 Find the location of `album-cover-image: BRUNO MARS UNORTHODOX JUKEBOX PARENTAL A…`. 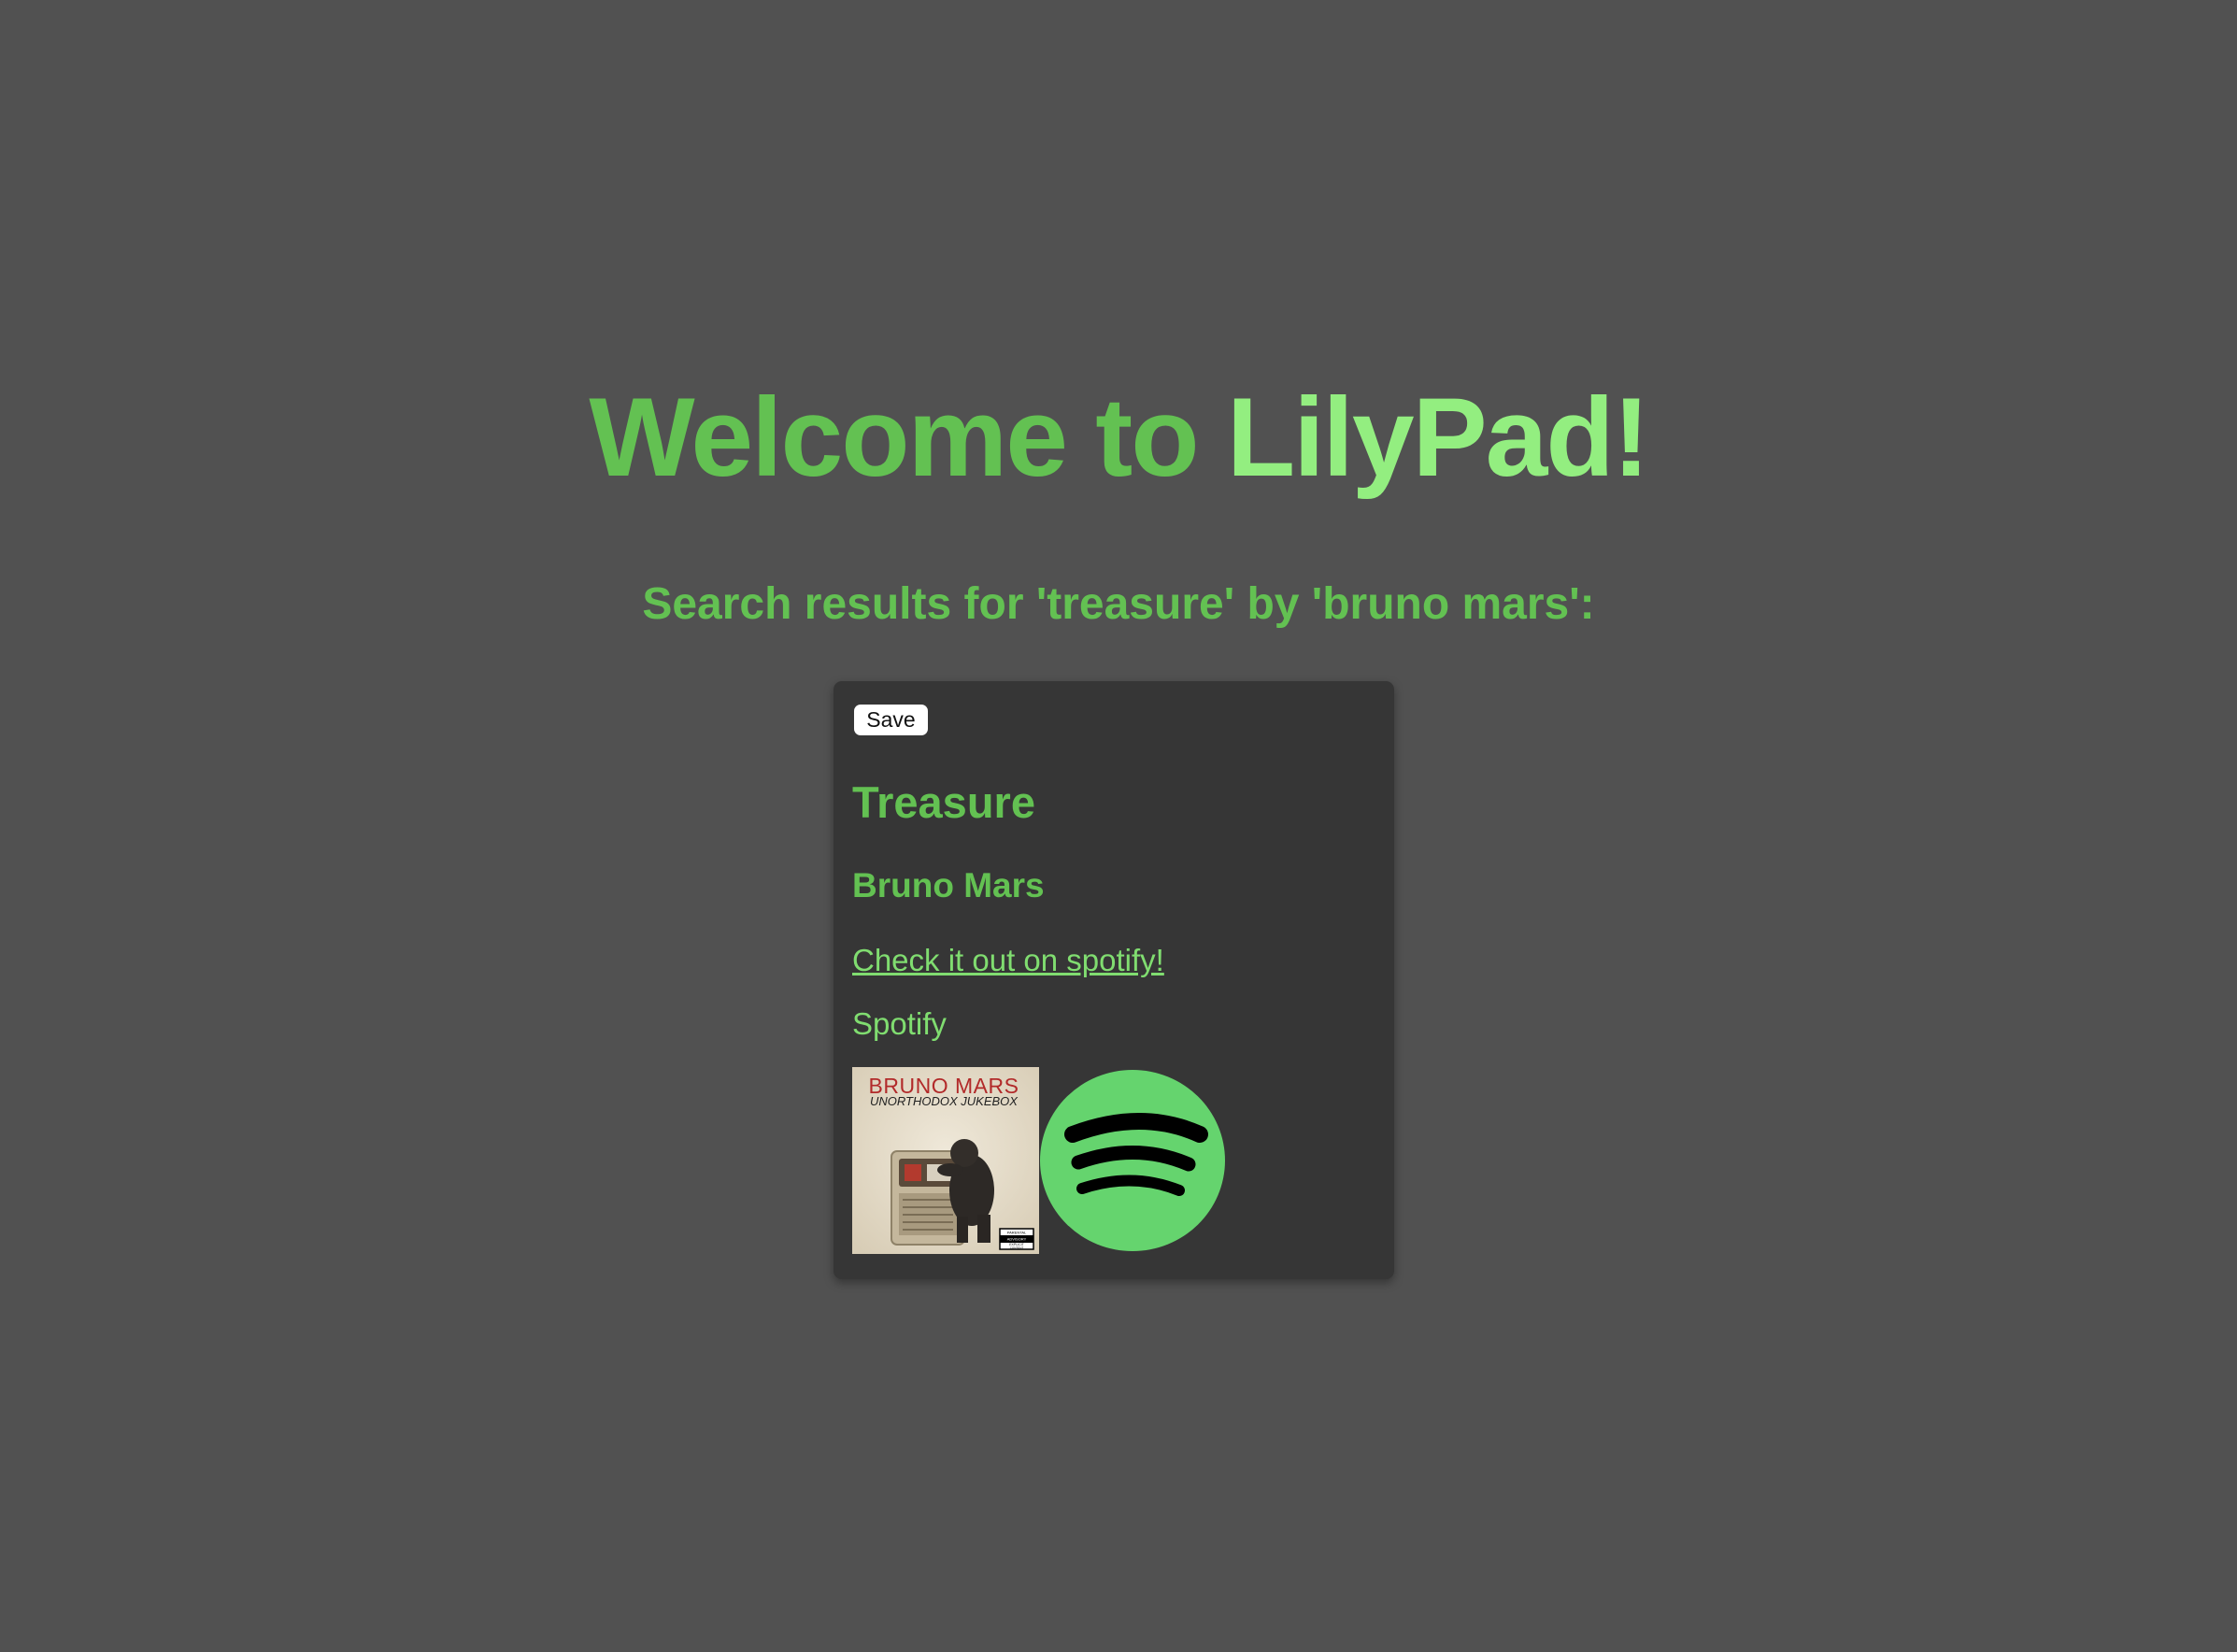

album-cover-image: BRUNO MARS UNORTHODOX JUKEBOX PARENTAL A… is located at coordinates (945, 1161).